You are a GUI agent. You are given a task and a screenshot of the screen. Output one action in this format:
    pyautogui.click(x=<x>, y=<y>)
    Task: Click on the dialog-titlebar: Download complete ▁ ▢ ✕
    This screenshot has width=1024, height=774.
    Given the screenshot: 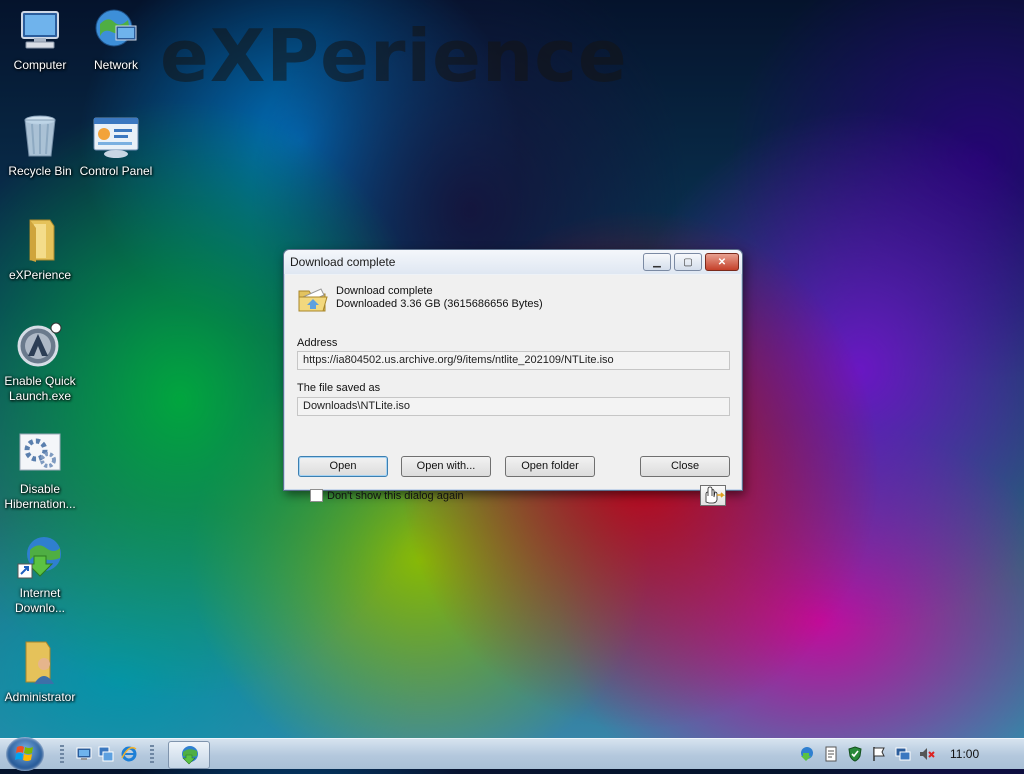 What is the action you would take?
    pyautogui.click(x=513, y=262)
    